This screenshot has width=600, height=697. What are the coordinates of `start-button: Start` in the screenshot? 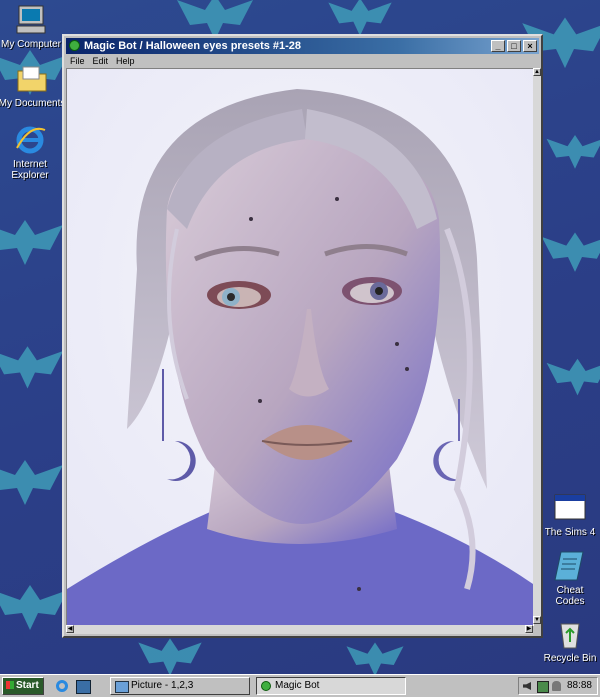 It's located at (23, 686).